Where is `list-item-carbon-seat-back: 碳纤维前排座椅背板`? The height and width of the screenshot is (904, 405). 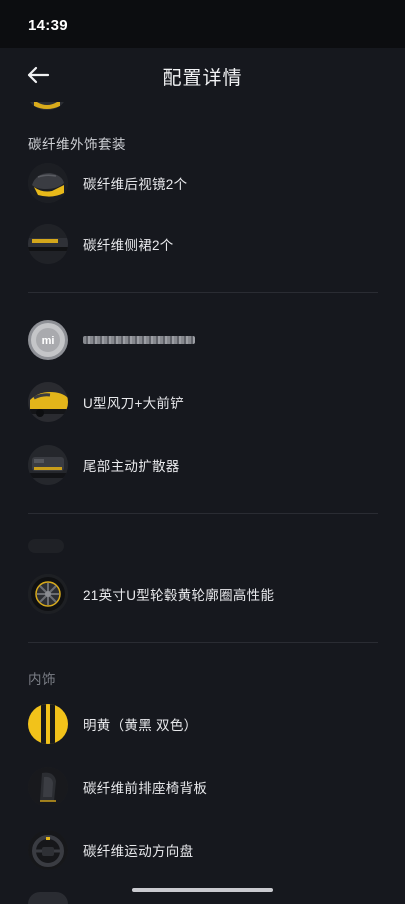
list-item-carbon-seat-back: 碳纤维前排座椅背板 is located at coordinates (203, 787).